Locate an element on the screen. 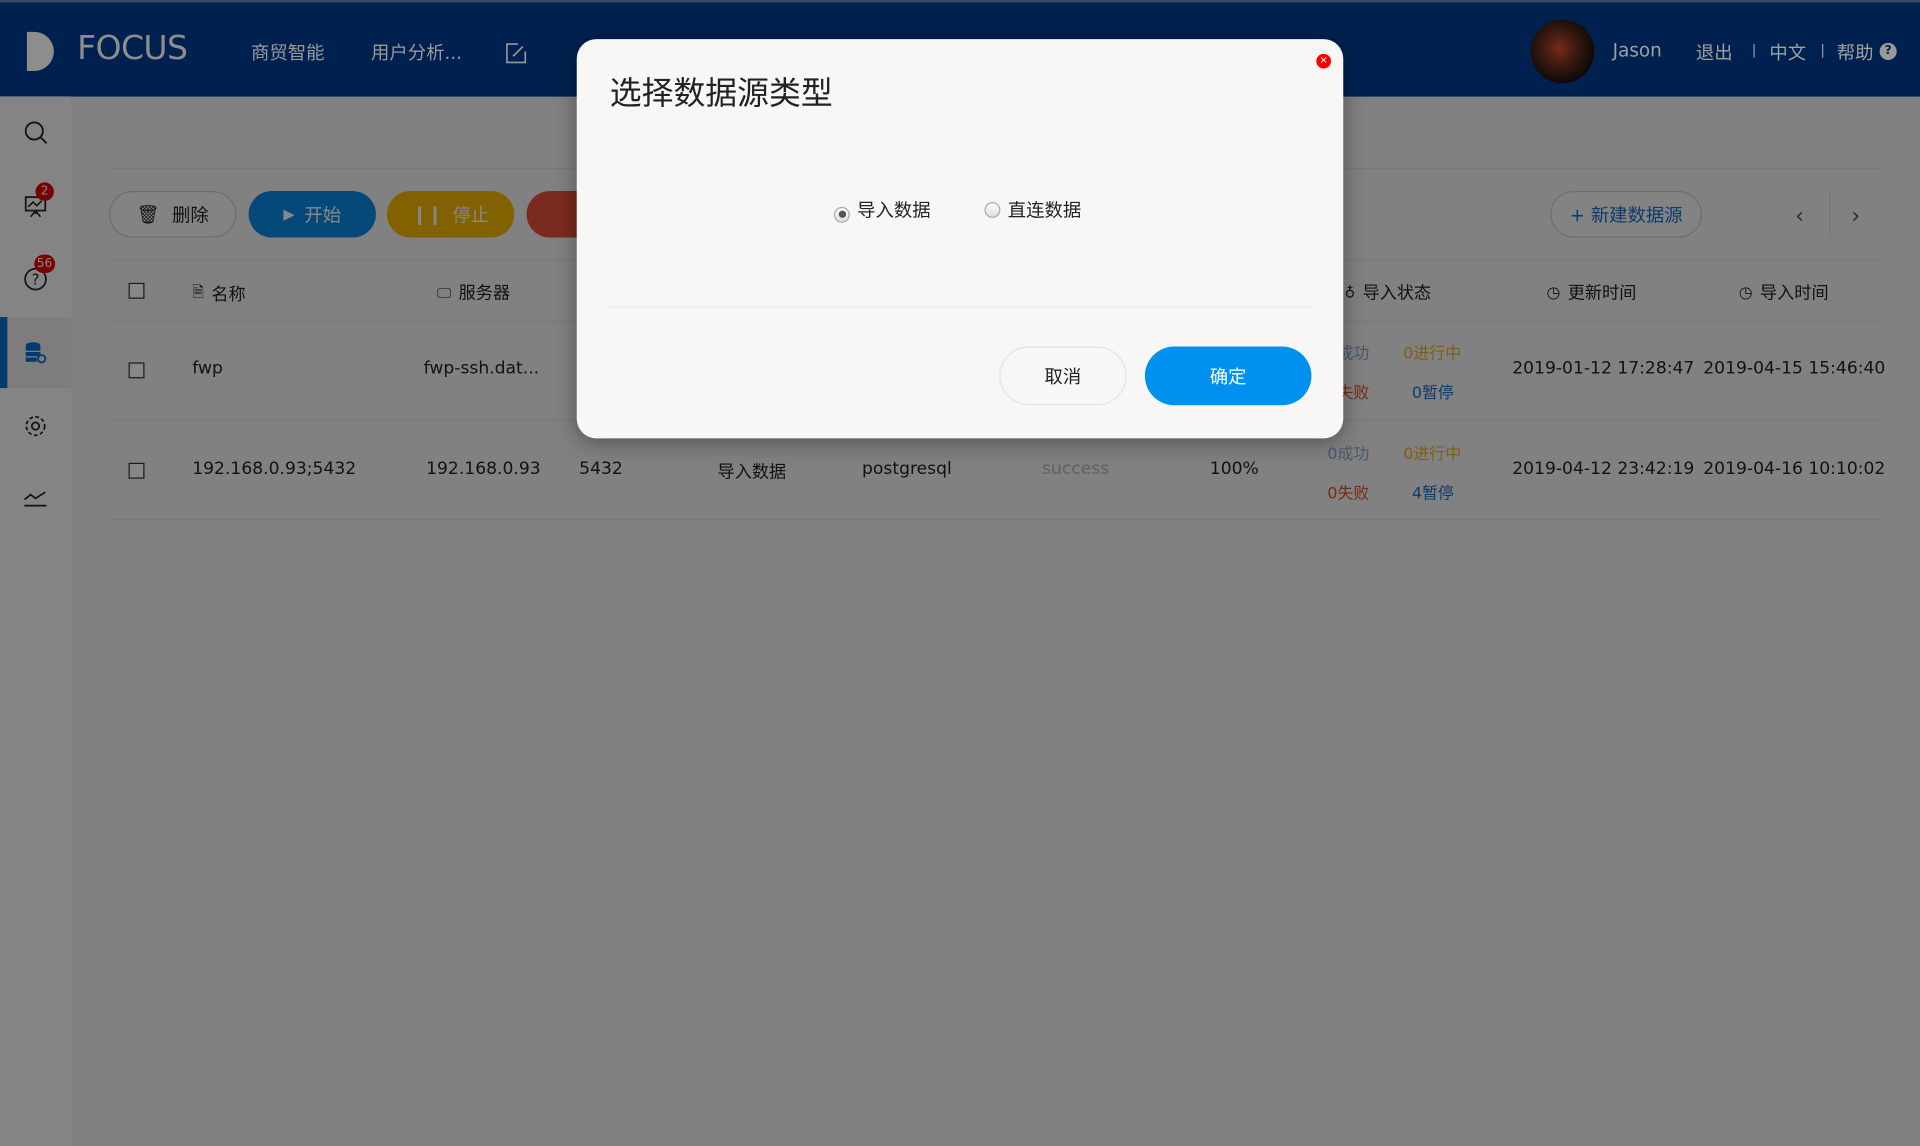  focus-logo-icon is located at coordinates (46, 51).